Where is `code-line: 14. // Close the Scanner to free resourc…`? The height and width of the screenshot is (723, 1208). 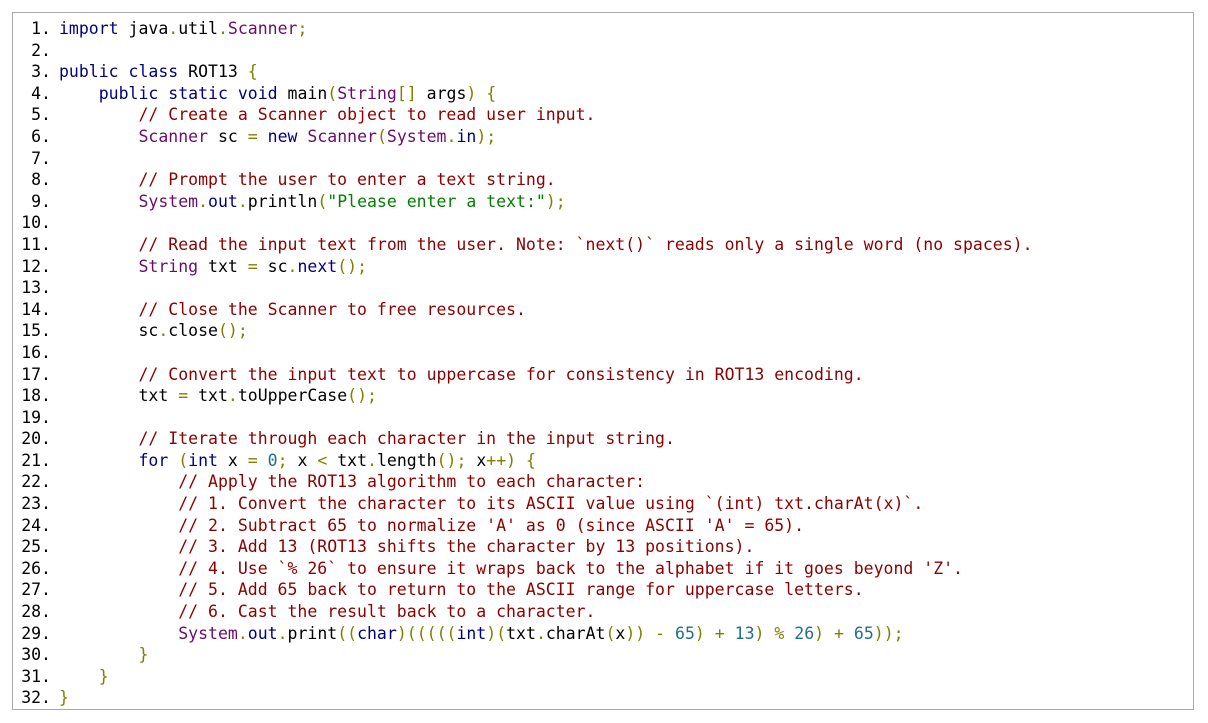 code-line: 14. // Close the Scanner to free resourc… is located at coordinates (603, 310).